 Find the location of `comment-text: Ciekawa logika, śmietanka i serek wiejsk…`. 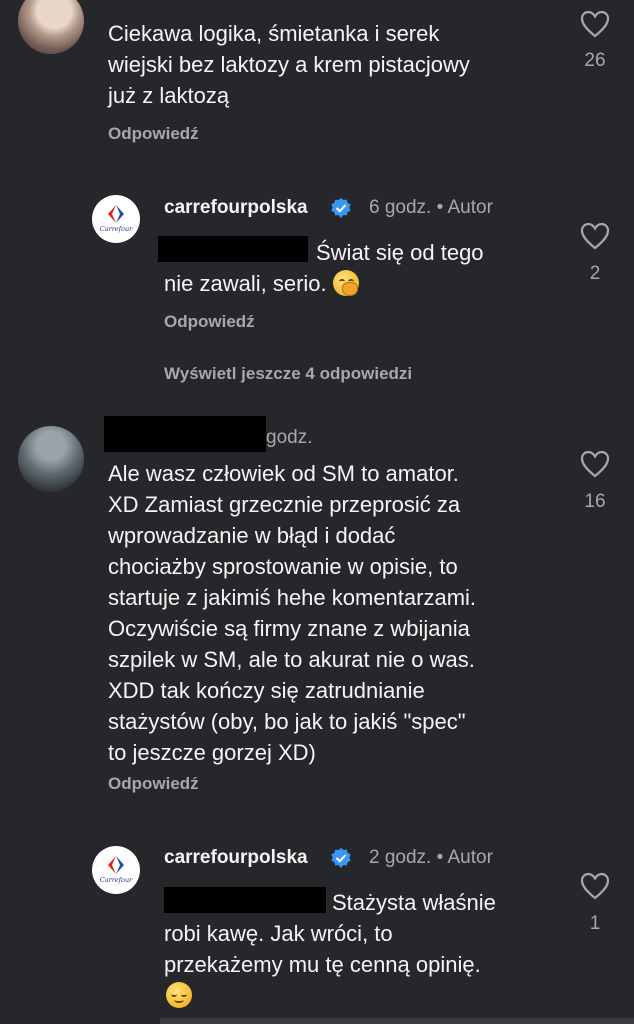

comment-text: Ciekawa logika, śmietanka i serek wiejsk… is located at coordinates (289, 64).